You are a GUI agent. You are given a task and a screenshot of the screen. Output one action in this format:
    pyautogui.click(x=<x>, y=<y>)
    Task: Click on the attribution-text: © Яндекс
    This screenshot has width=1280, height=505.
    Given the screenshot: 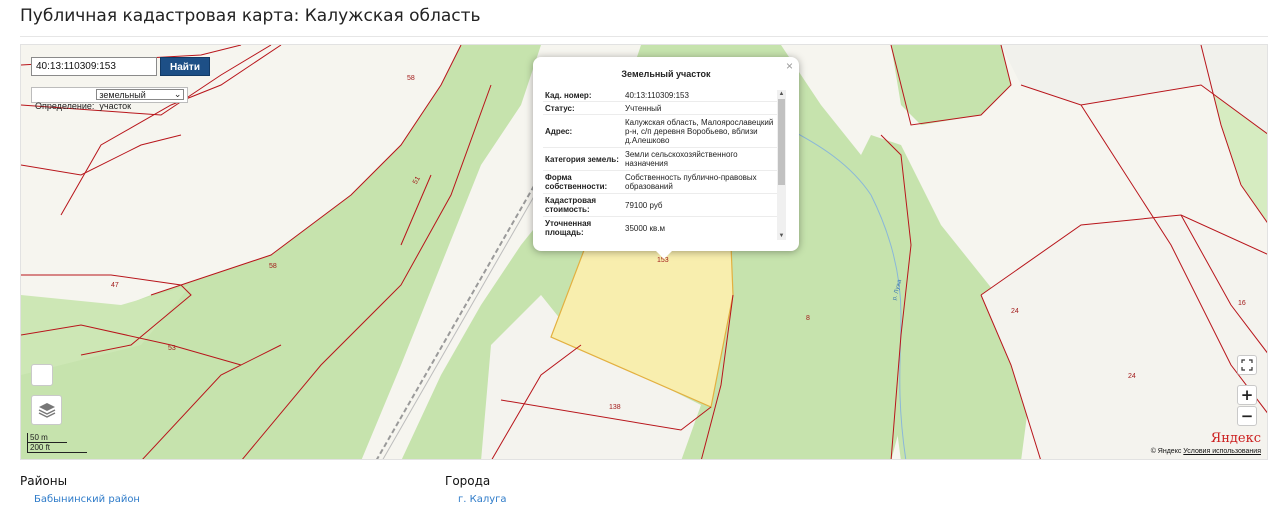 What is the action you would take?
    pyautogui.click(x=1166, y=451)
    